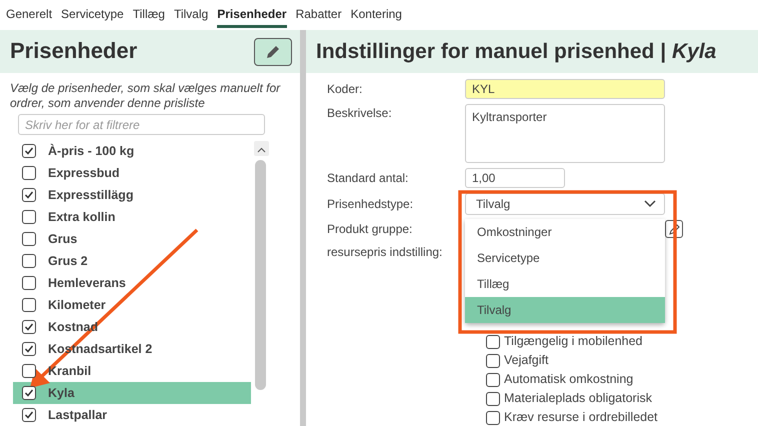 This screenshot has height=426, width=758. Describe the element at coordinates (565, 89) in the screenshot. I see `input-field: KYL` at that location.